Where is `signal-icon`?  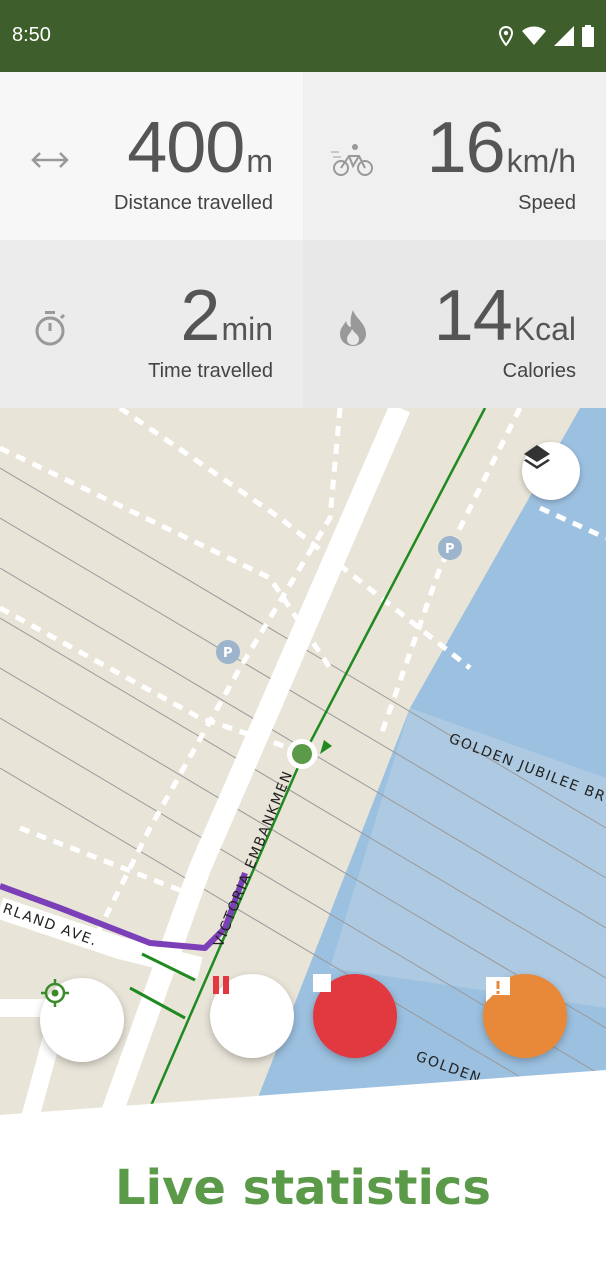 signal-icon is located at coordinates (564, 36).